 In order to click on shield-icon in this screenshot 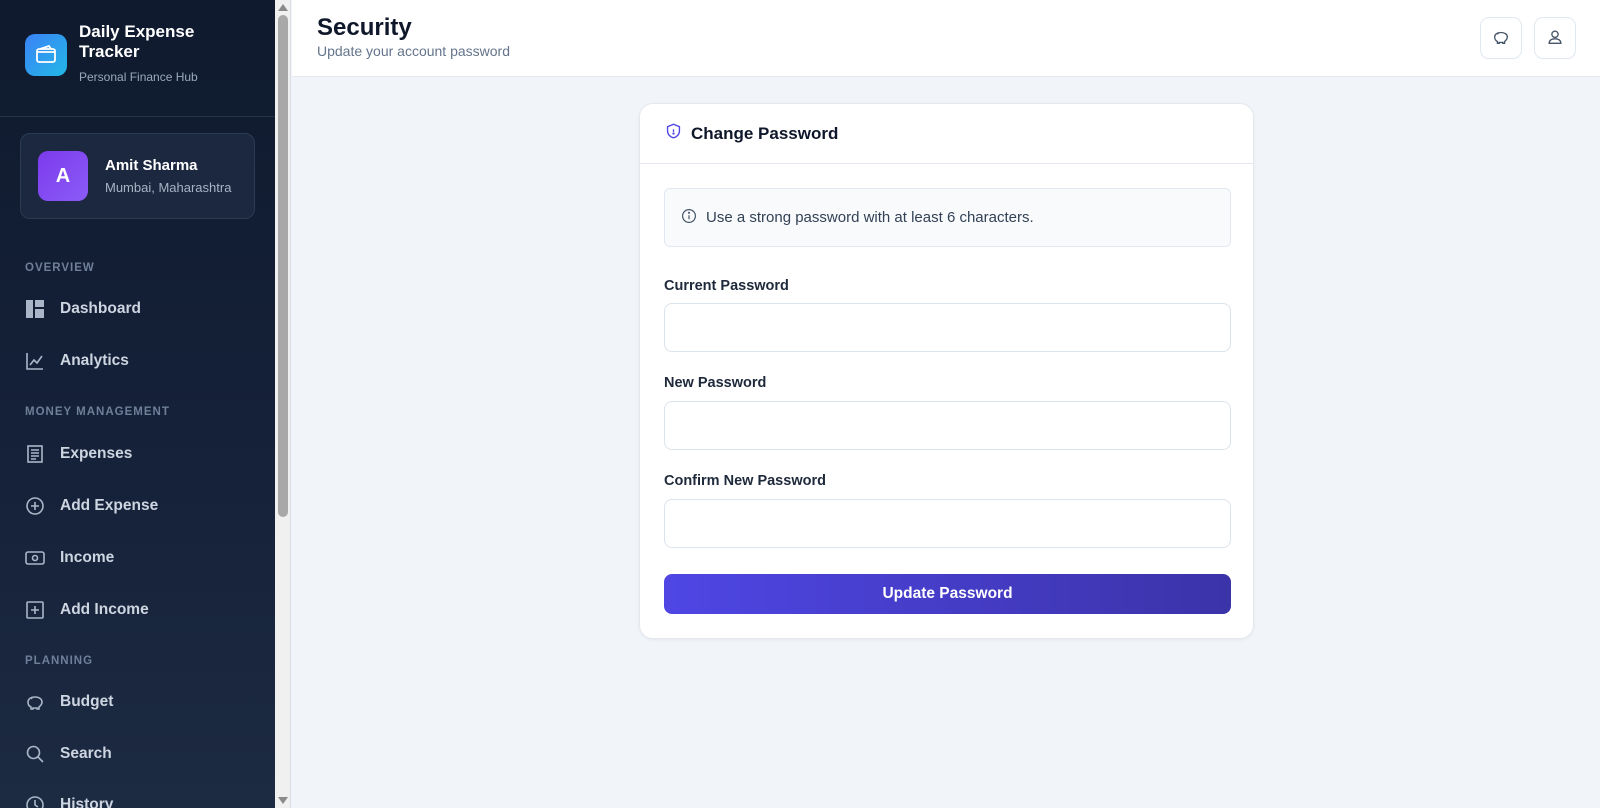, I will do `click(678, 133)`.